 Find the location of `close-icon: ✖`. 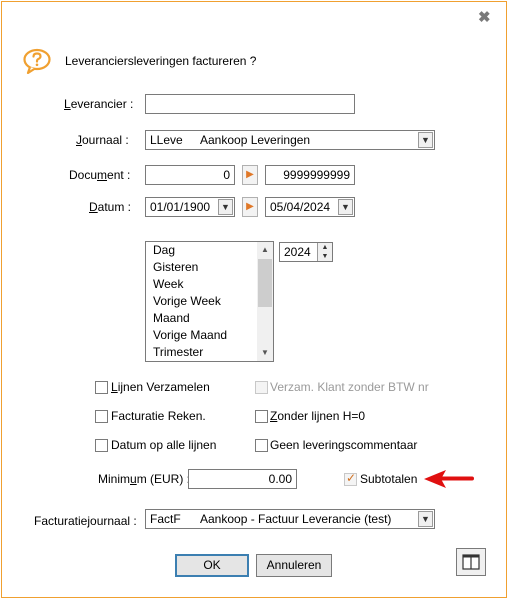

close-icon: ✖ is located at coordinates (484, 17).